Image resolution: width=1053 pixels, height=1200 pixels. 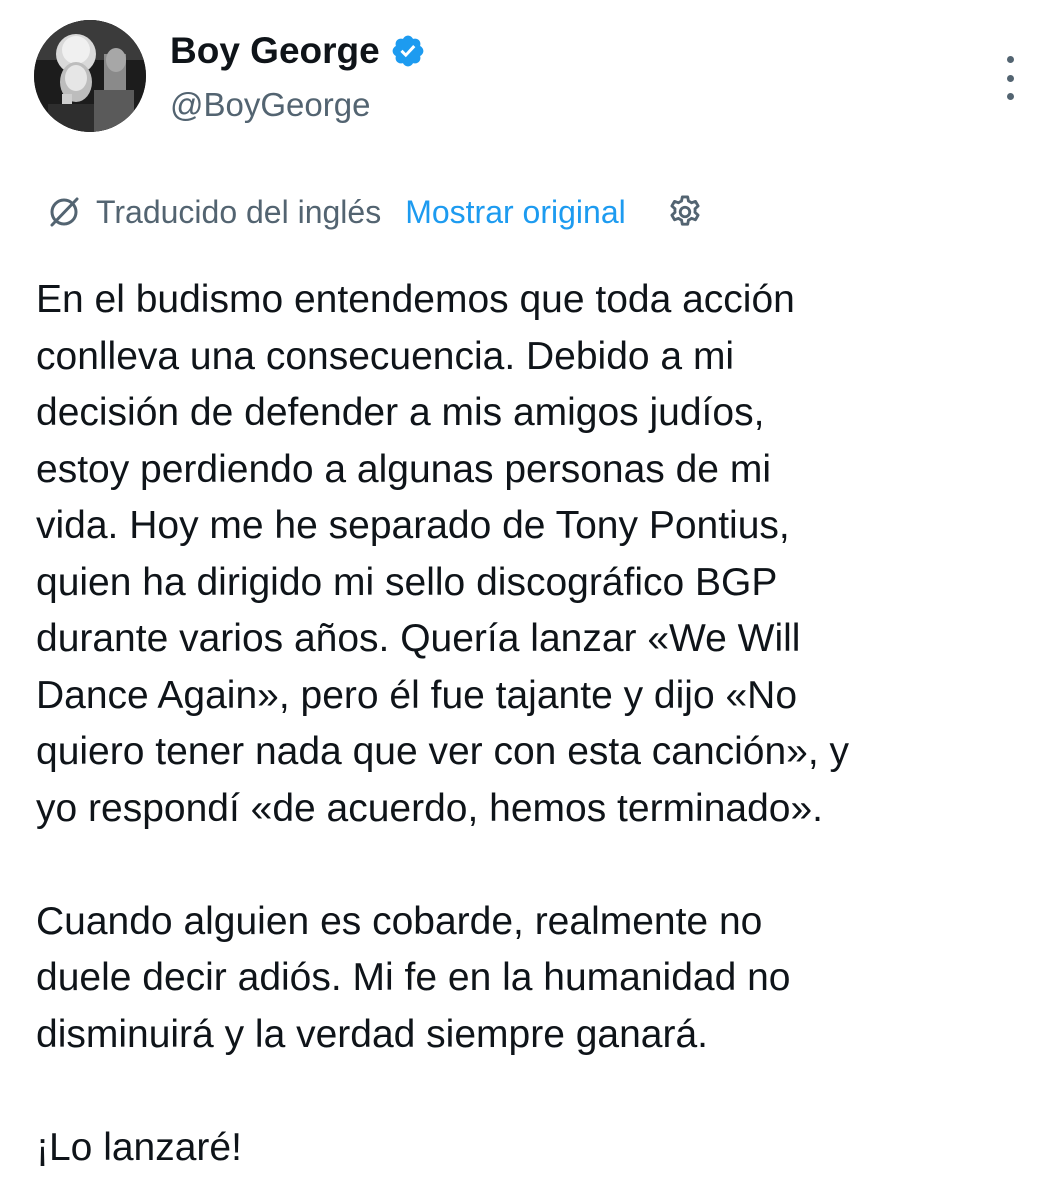 I want to click on author-handle: @BoyGeorge, so click(x=270, y=105).